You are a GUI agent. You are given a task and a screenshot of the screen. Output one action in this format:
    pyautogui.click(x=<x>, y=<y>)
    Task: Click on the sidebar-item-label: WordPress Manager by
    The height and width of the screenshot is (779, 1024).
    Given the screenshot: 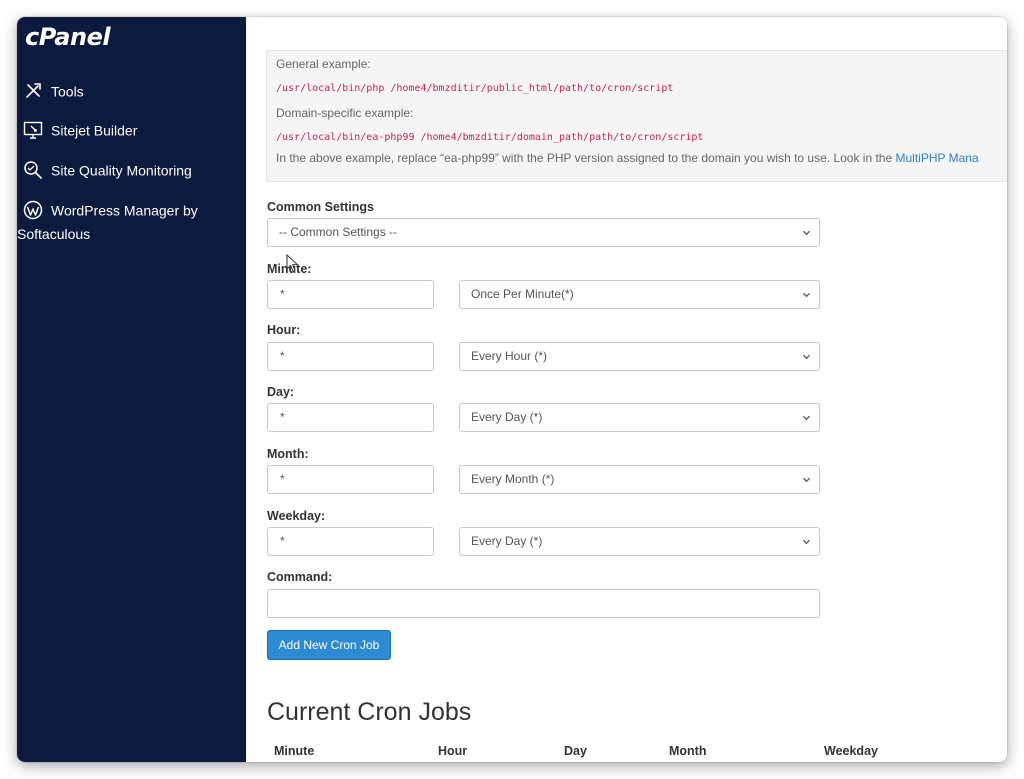 What is the action you would take?
    pyautogui.click(x=124, y=210)
    